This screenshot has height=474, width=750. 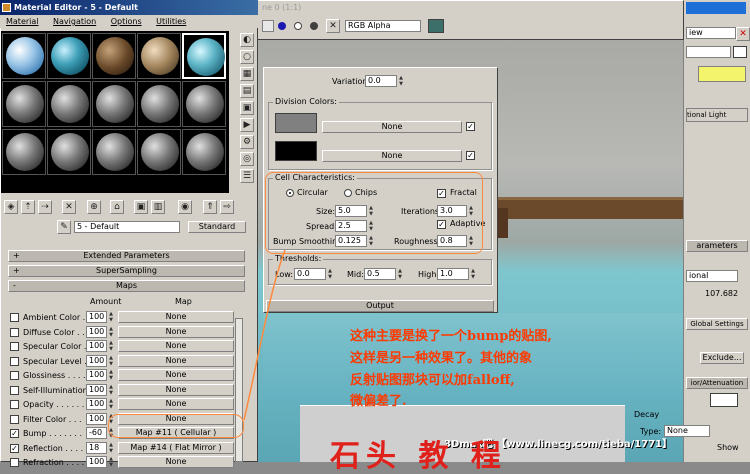 I want to click on map-amount-field: -60, so click(x=96, y=433).